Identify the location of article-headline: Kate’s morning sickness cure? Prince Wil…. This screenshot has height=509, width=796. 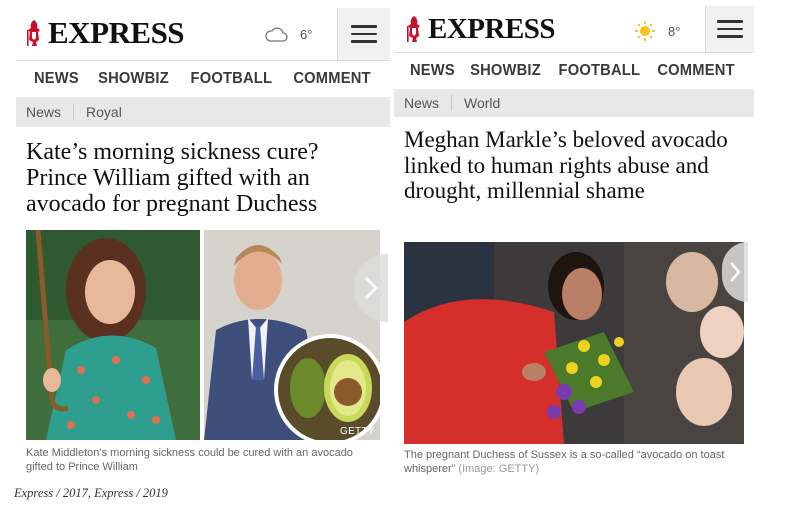
(172, 178).